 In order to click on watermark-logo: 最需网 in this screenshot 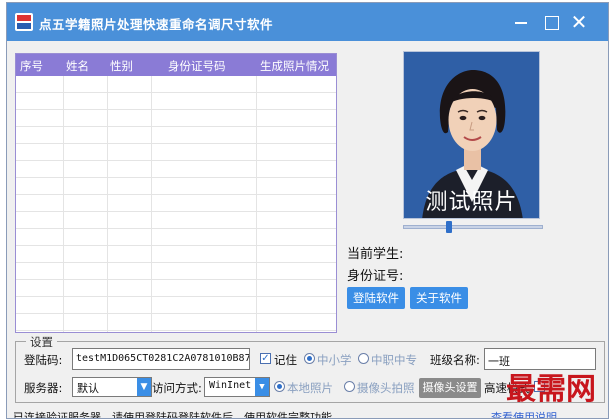, I will do `click(551, 389)`.